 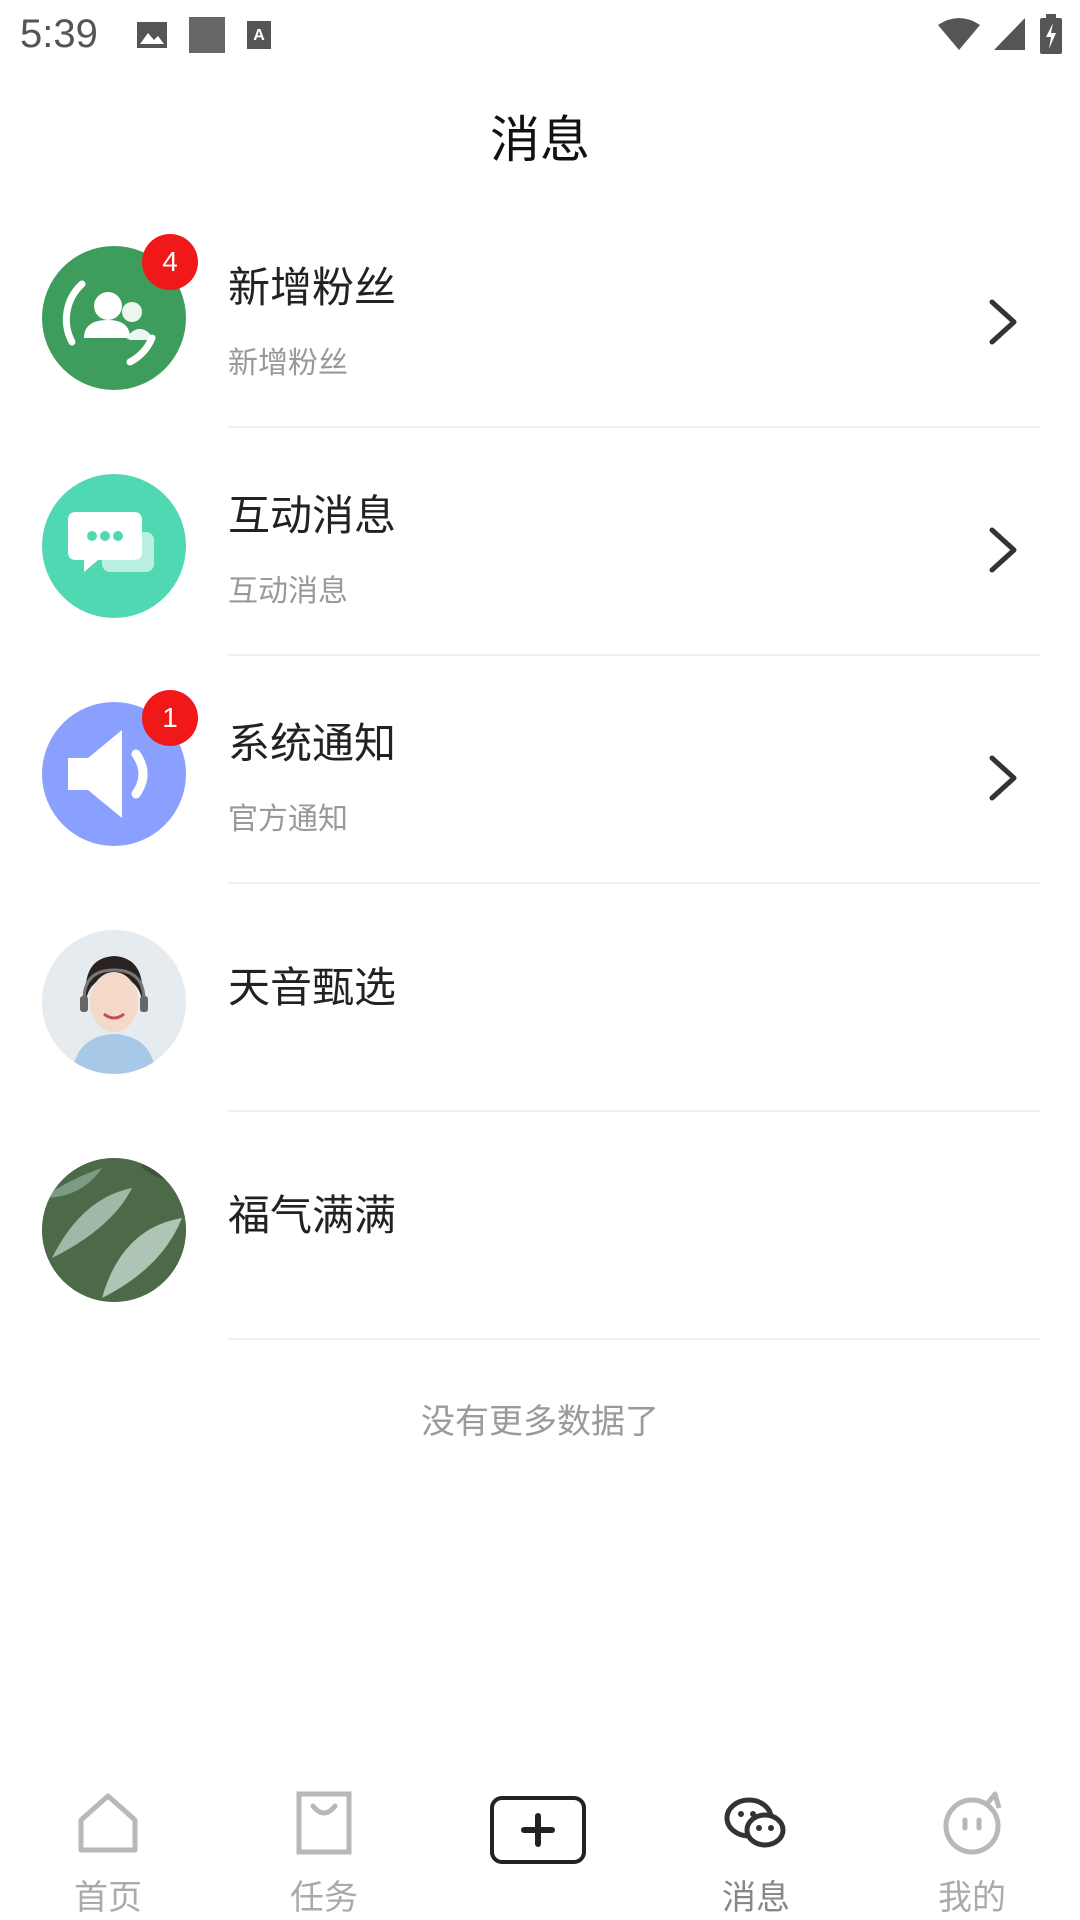 I want to click on nav-home: 首页, so click(x=108, y=1842).